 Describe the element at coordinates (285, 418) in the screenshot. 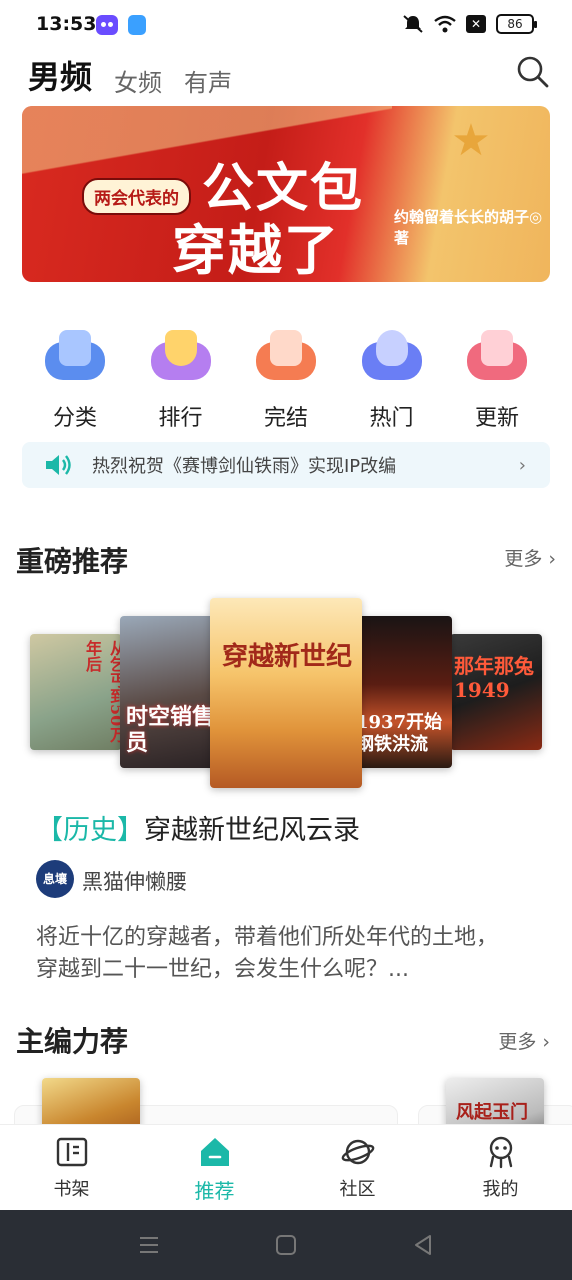

I see `category-label: 完结` at that location.